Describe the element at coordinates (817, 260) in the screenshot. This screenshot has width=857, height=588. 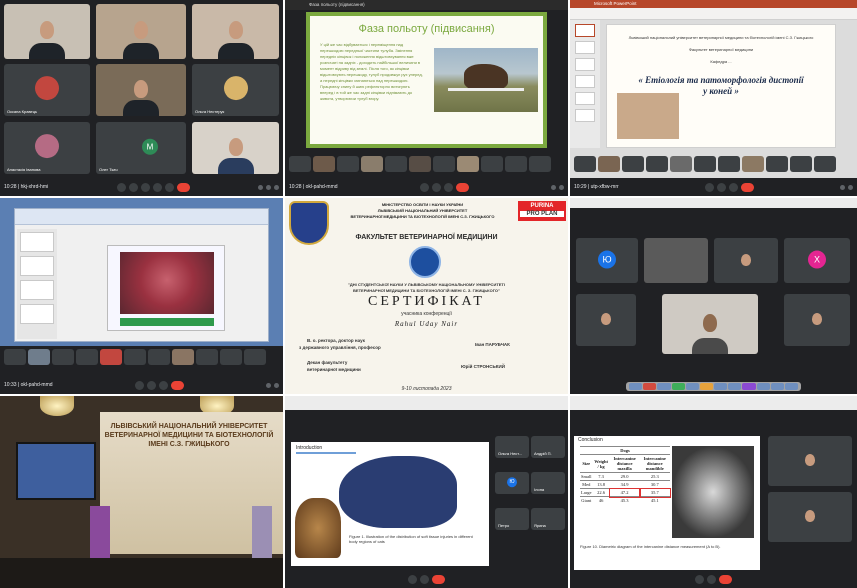
I see `participant-tile: X` at that location.